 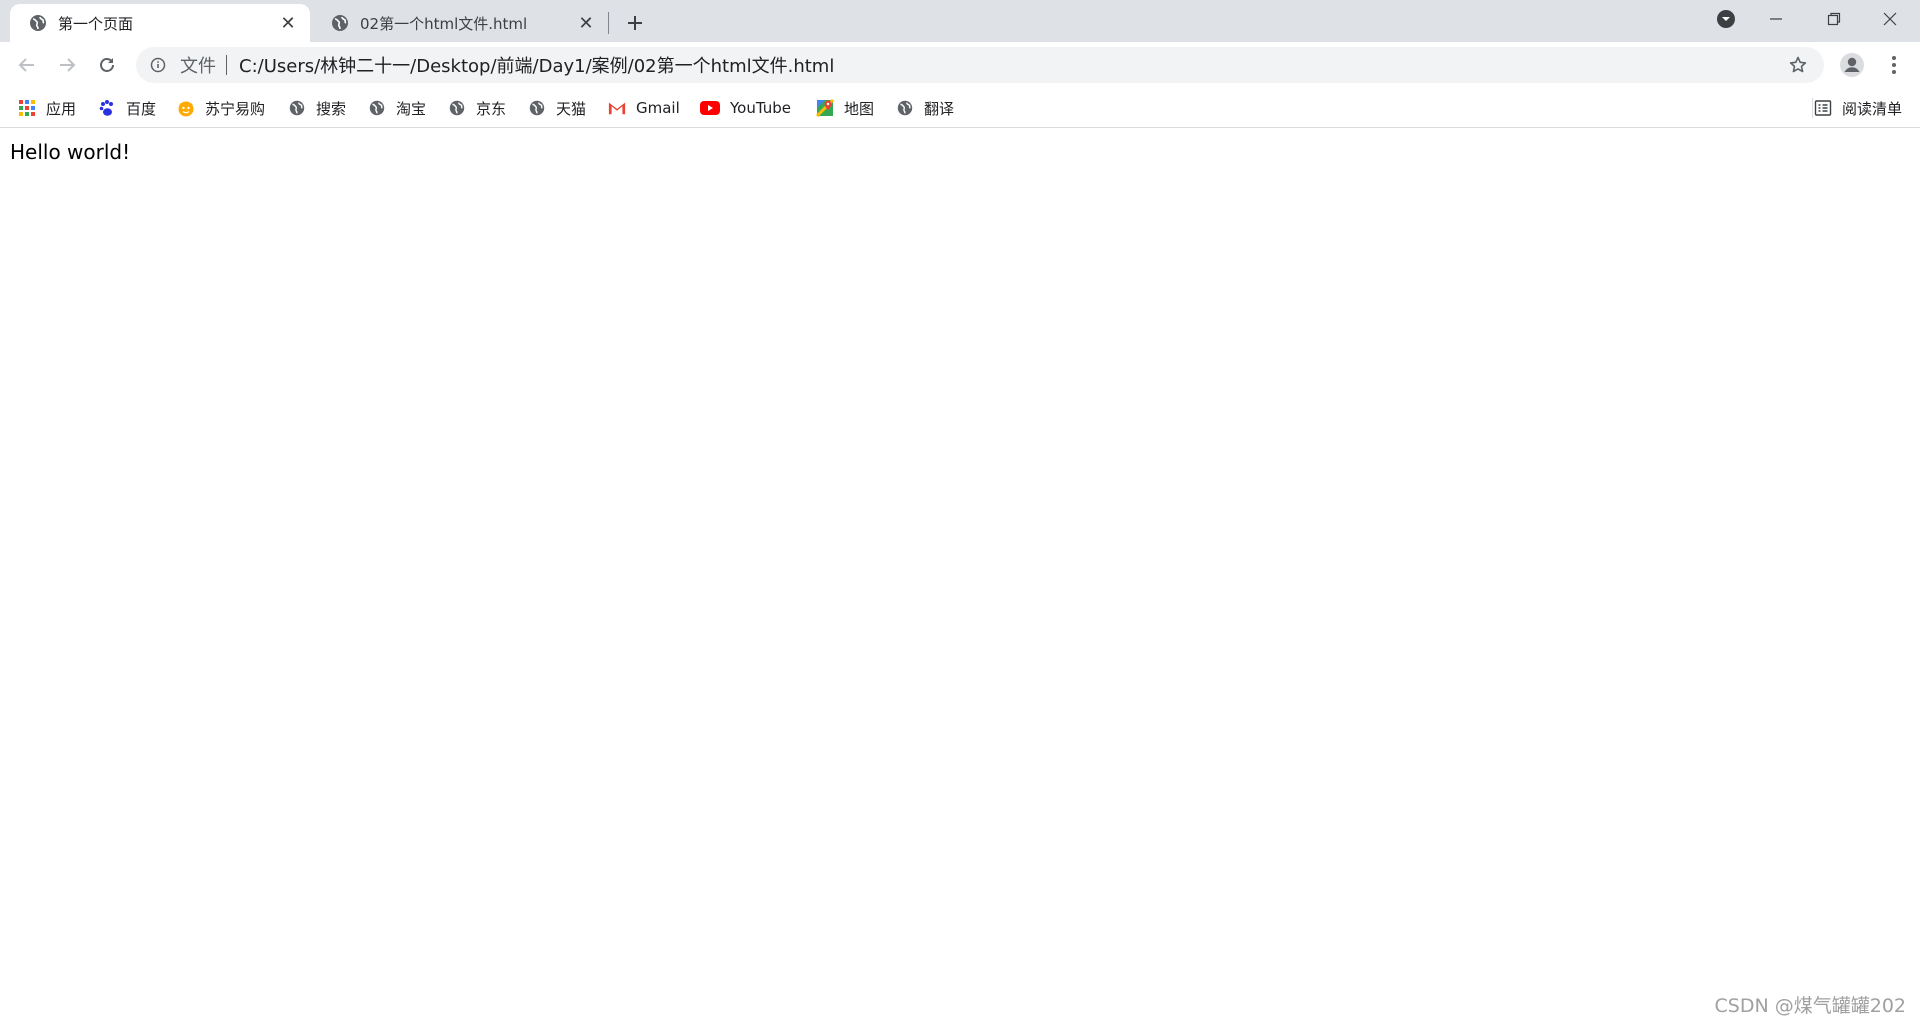 I want to click on bookmark-suning: 苏宁易购, so click(x=221, y=108).